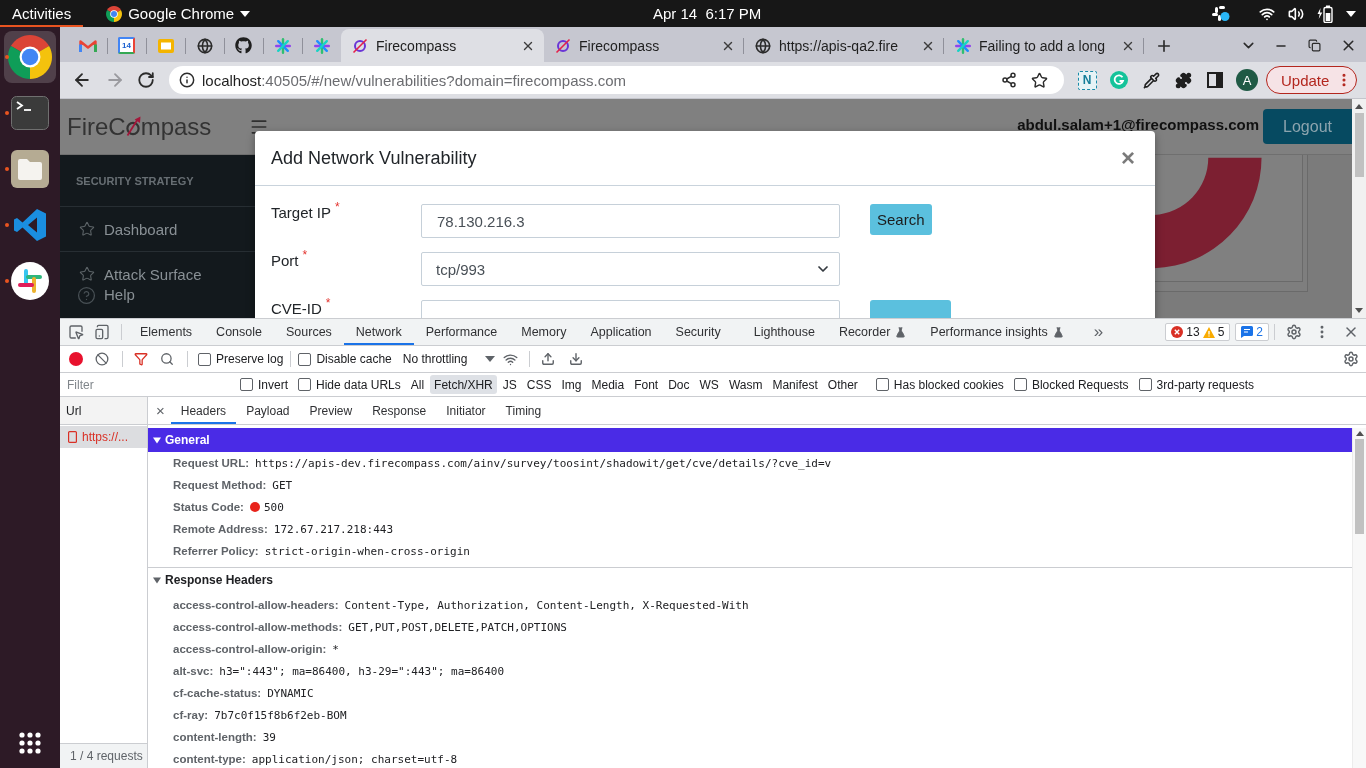  Describe the element at coordinates (167, 359) in the screenshot. I see `search-icon` at that location.